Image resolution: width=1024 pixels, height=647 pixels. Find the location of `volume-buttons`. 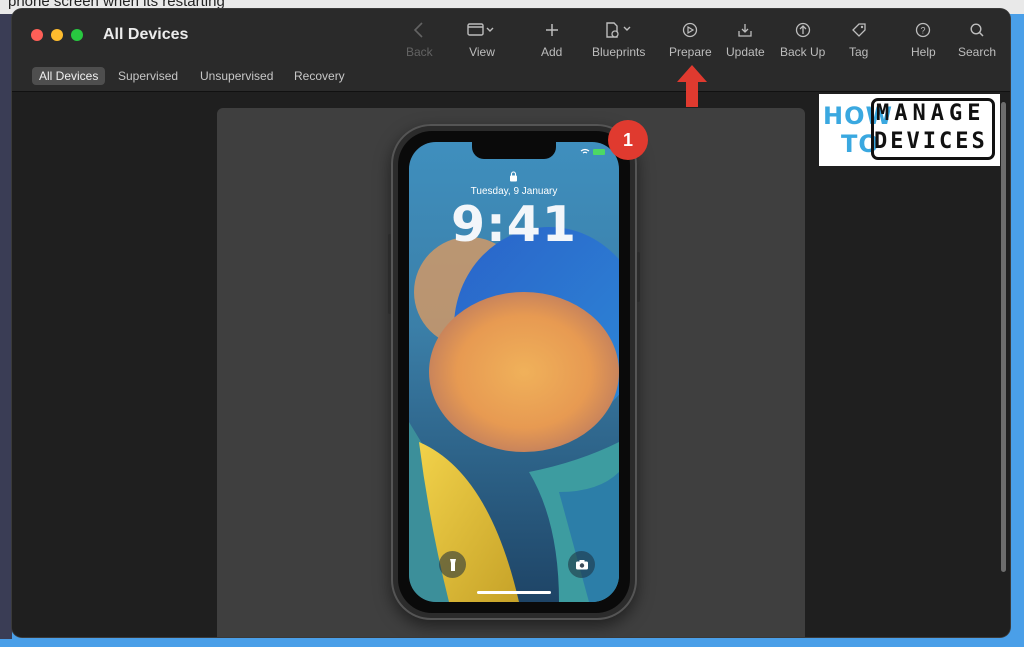

volume-buttons is located at coordinates (389, 274).